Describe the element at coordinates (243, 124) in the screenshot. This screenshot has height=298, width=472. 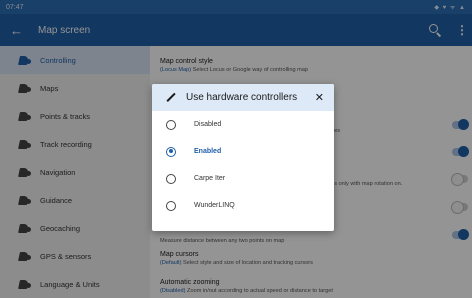
I see `option-disabled: Disabled` at that location.